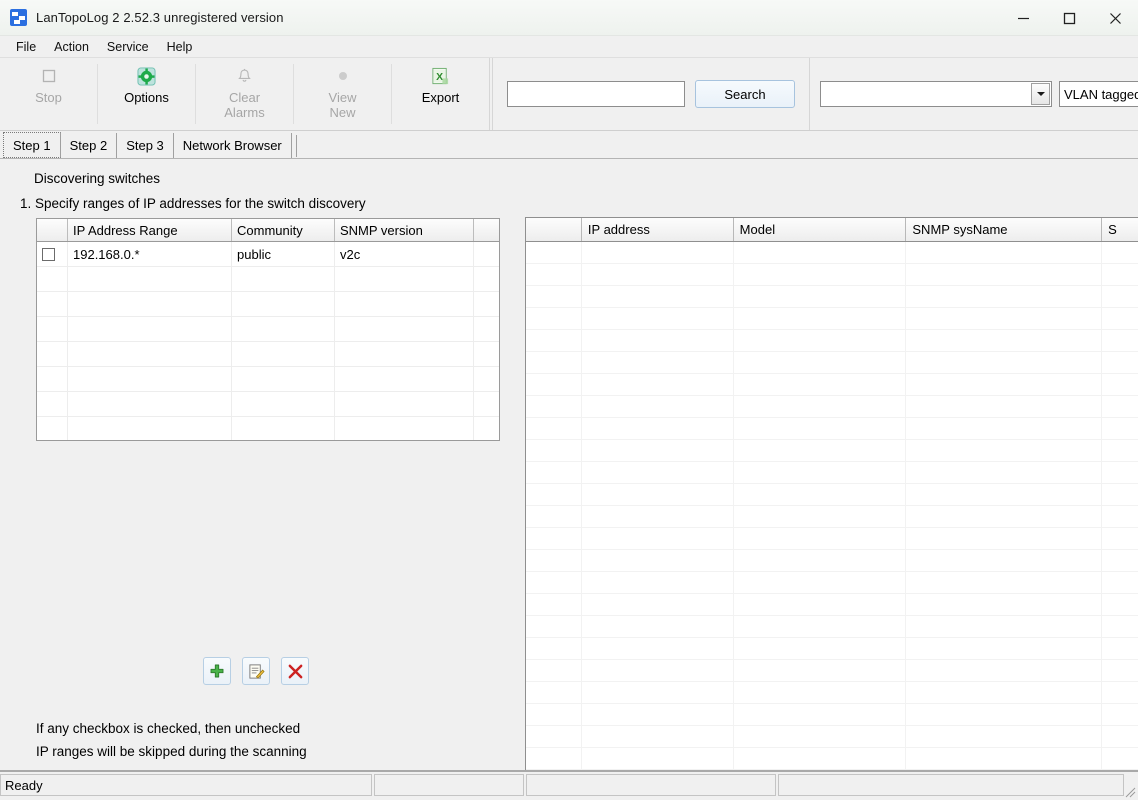 The width and height of the screenshot is (1138, 800). What do you see at coordinates (71, 47) in the screenshot?
I see `menu-item-action: Action` at bounding box center [71, 47].